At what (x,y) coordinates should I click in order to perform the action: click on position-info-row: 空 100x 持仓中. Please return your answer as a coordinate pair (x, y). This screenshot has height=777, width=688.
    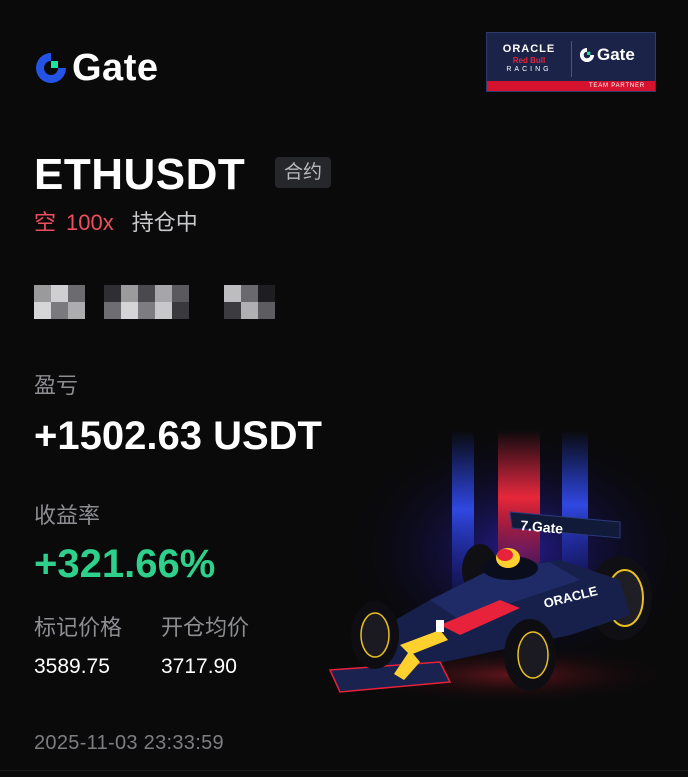
    Looking at the image, I should click on (116, 223).